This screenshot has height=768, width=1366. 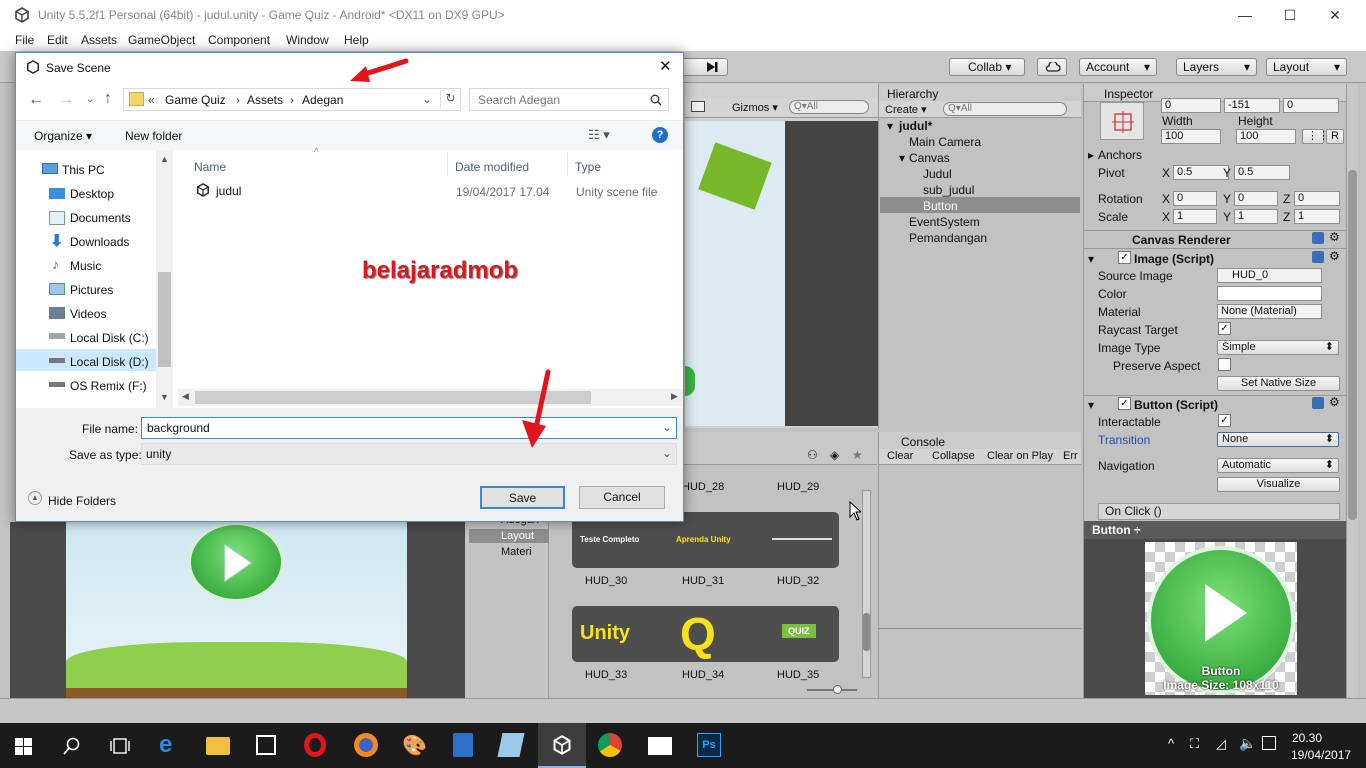 I want to click on dialog-close-button: ✕, so click(x=665, y=66).